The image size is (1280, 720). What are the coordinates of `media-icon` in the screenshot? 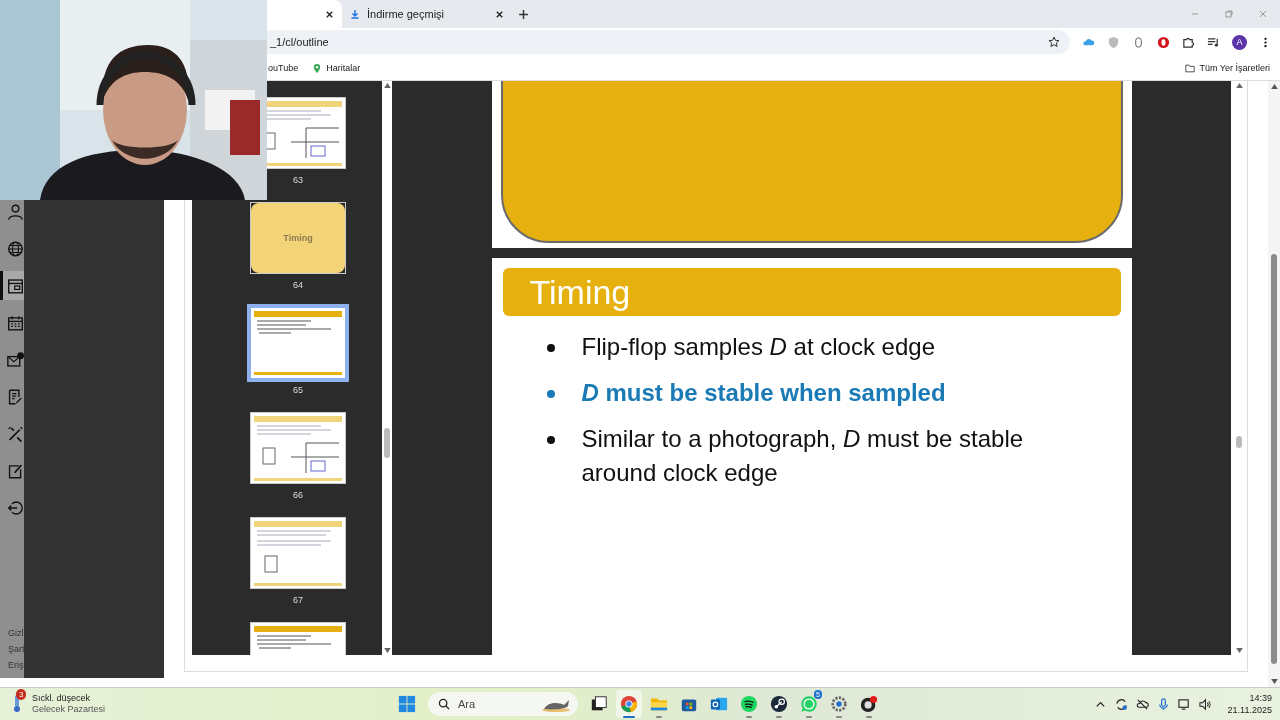 It's located at (1213, 42).